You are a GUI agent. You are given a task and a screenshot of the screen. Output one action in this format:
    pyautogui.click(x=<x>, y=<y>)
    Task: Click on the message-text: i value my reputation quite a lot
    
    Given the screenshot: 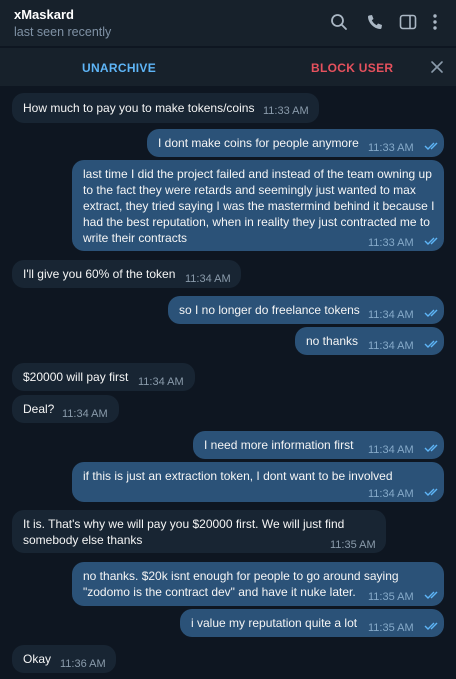 What is the action you would take?
    pyautogui.click(x=274, y=623)
    